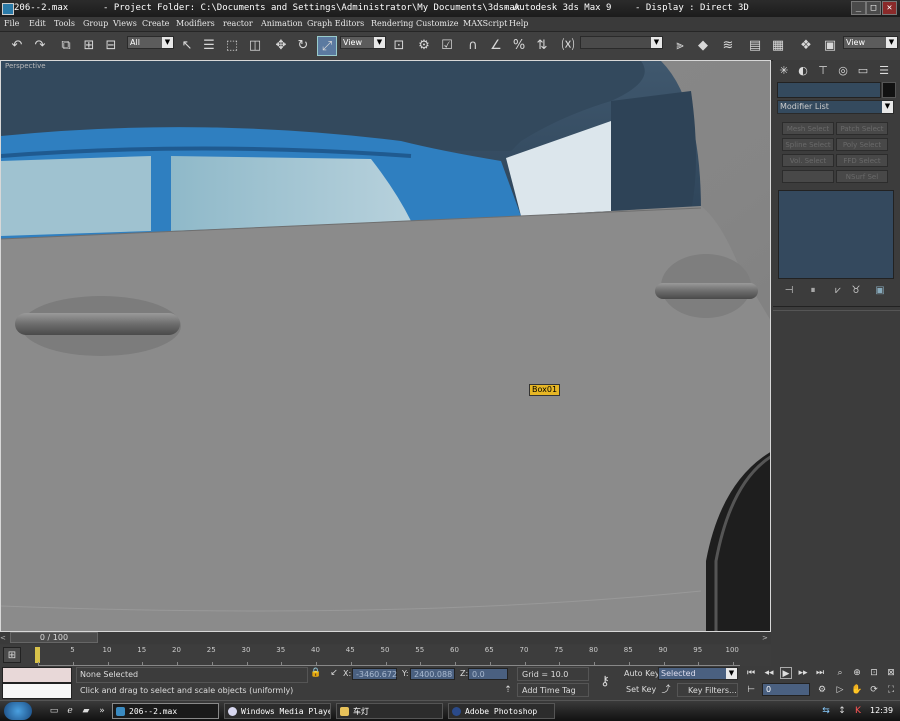 The height and width of the screenshot is (721, 900). What do you see at coordinates (195, 24) in the screenshot?
I see `menu-modifiers: Modifiers` at bounding box center [195, 24].